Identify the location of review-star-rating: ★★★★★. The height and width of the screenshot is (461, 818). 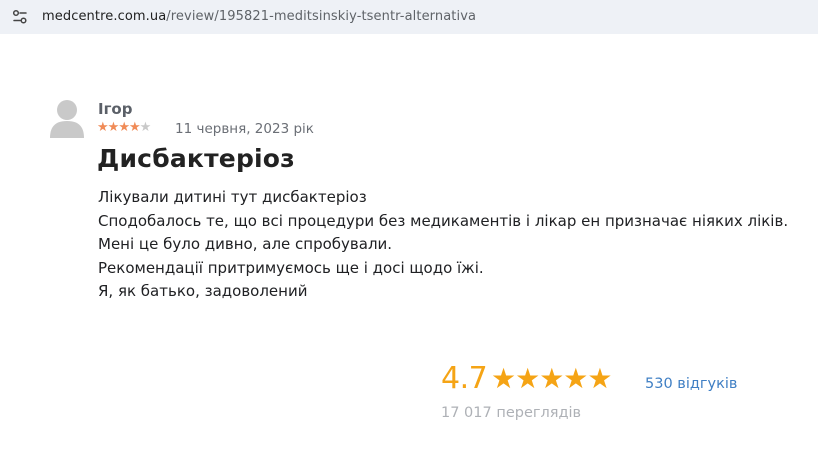
(124, 127).